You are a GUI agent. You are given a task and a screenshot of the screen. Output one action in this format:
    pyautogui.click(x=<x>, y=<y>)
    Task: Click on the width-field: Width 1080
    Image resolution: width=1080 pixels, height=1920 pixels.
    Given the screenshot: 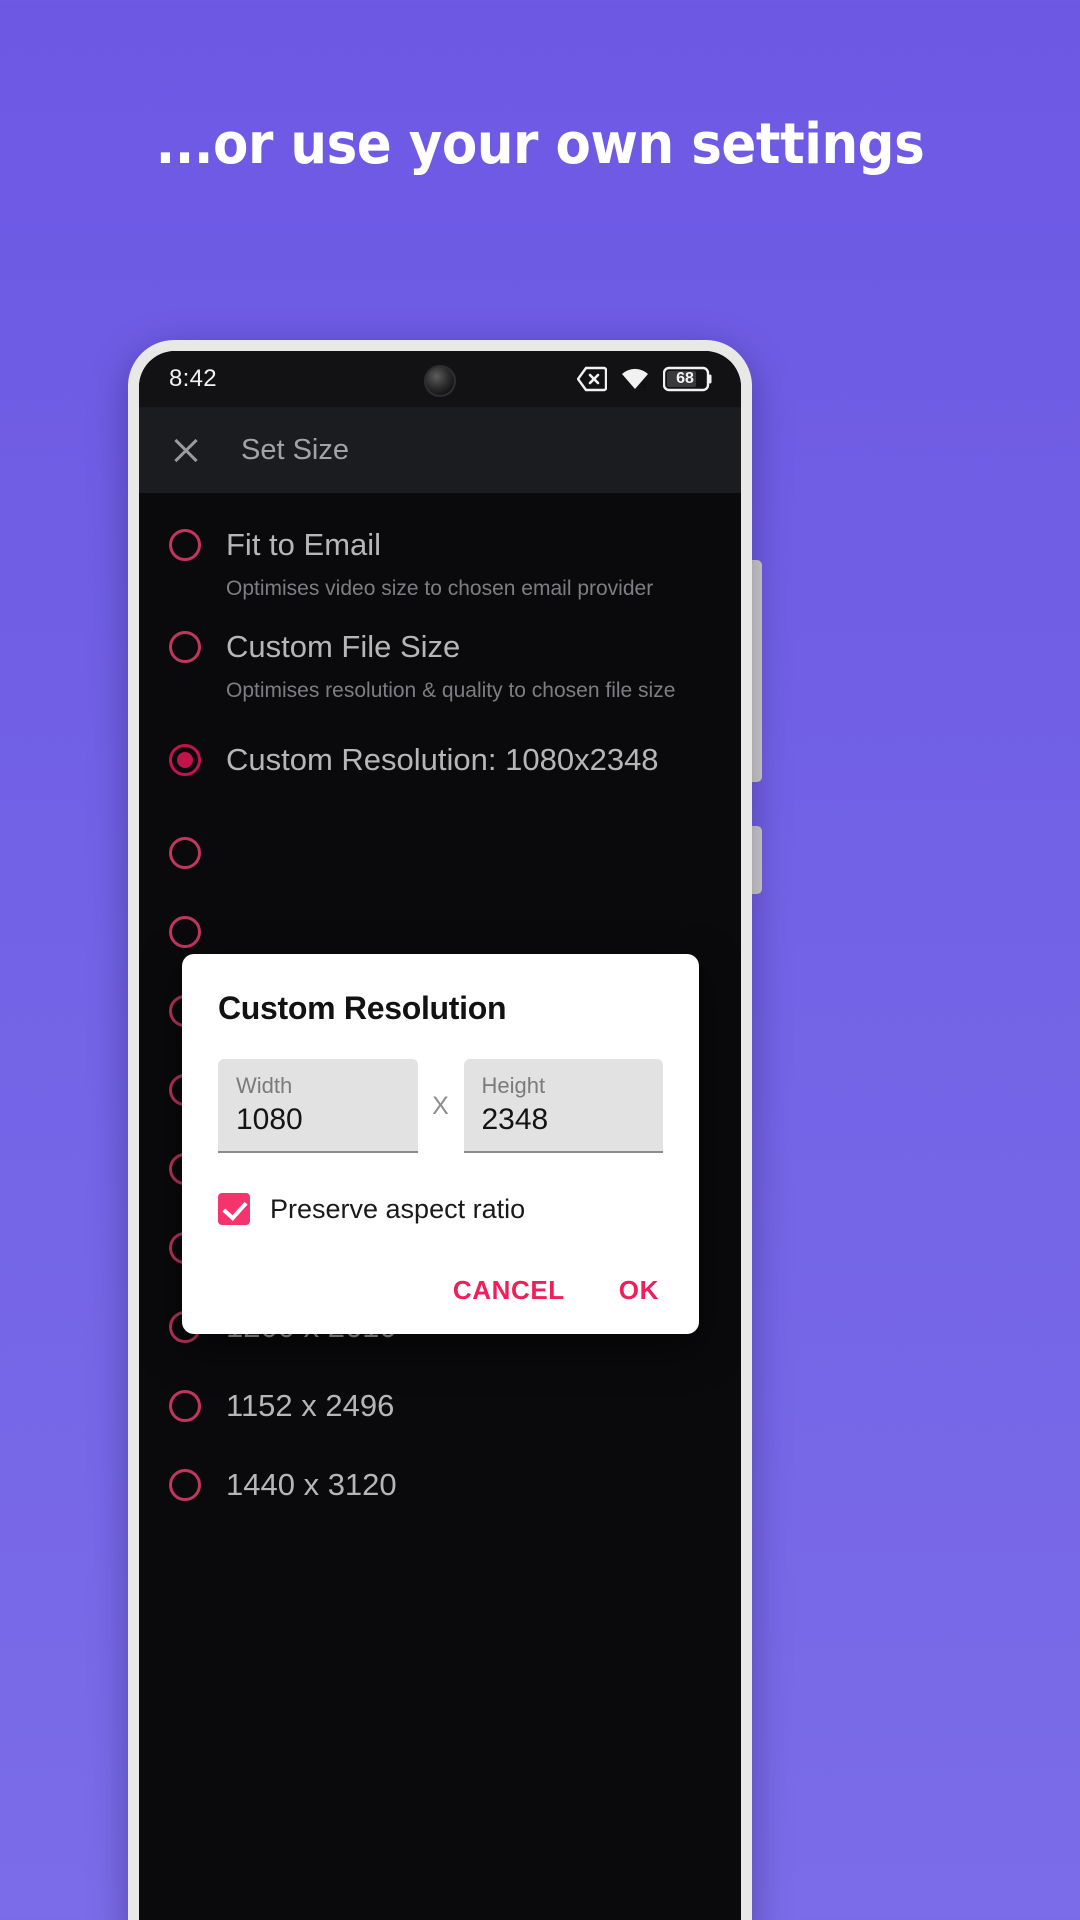 What is the action you would take?
    pyautogui.click(x=318, y=1106)
    